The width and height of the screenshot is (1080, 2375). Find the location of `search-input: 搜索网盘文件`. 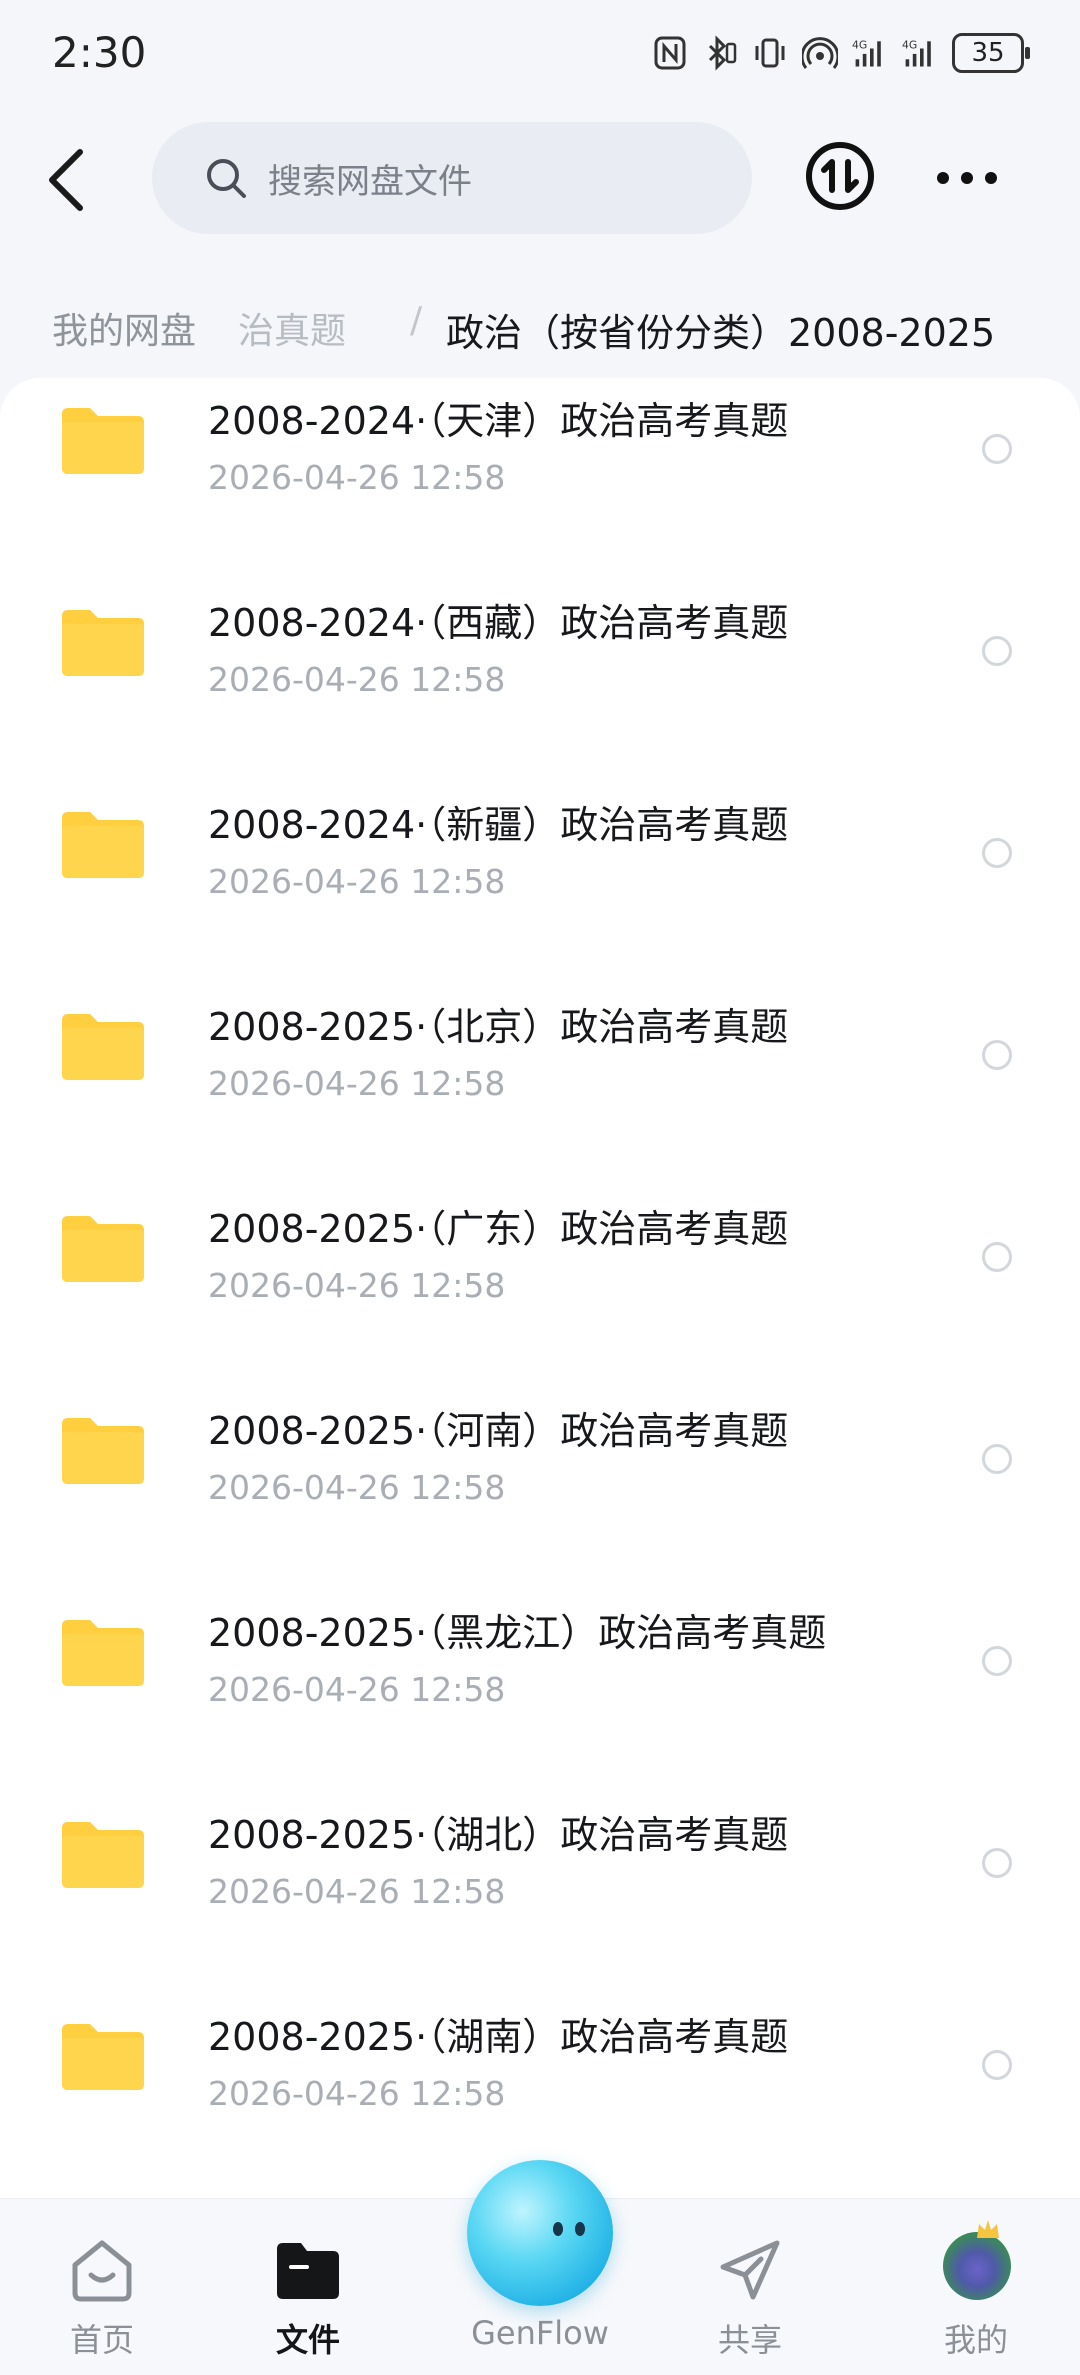

search-input: 搜索网盘文件 is located at coordinates (452, 178).